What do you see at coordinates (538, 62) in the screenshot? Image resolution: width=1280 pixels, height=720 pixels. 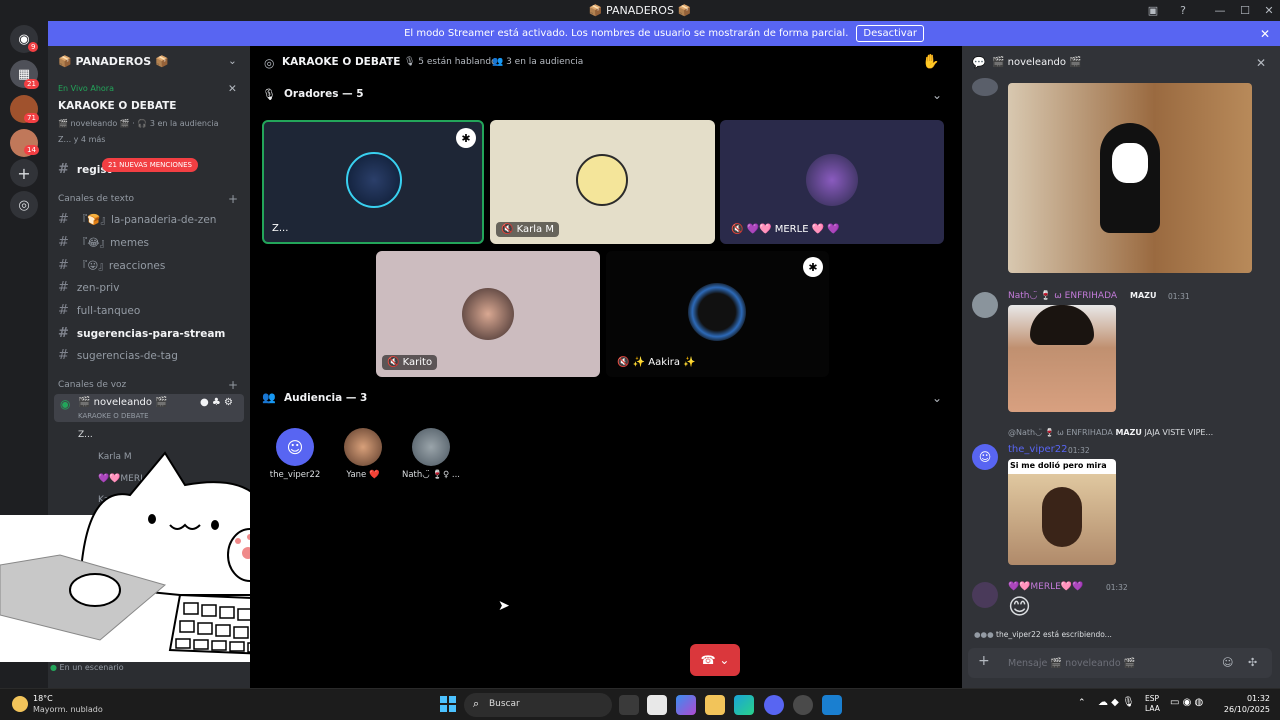 I see `audience-count: 👥 3 en la audiencia` at bounding box center [538, 62].